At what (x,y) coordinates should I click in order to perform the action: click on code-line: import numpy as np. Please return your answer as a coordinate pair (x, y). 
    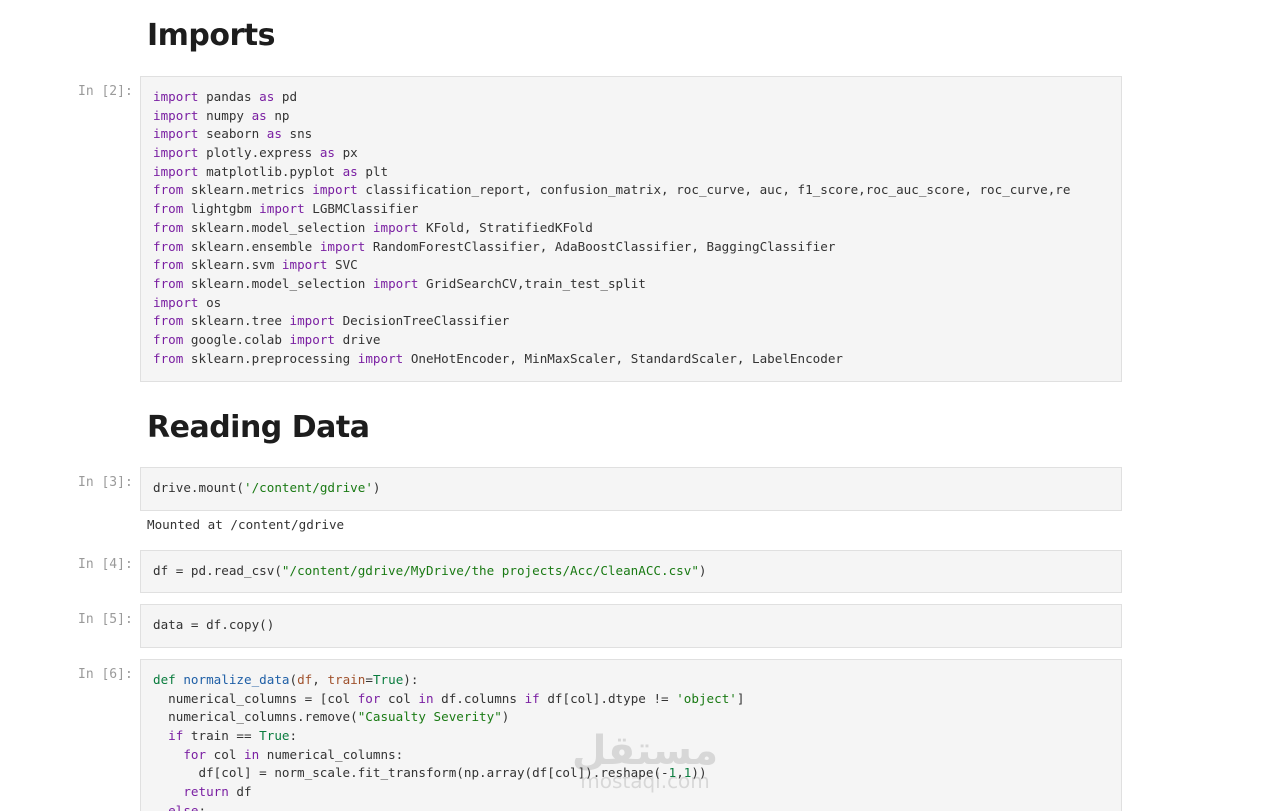
    Looking at the image, I should click on (637, 116).